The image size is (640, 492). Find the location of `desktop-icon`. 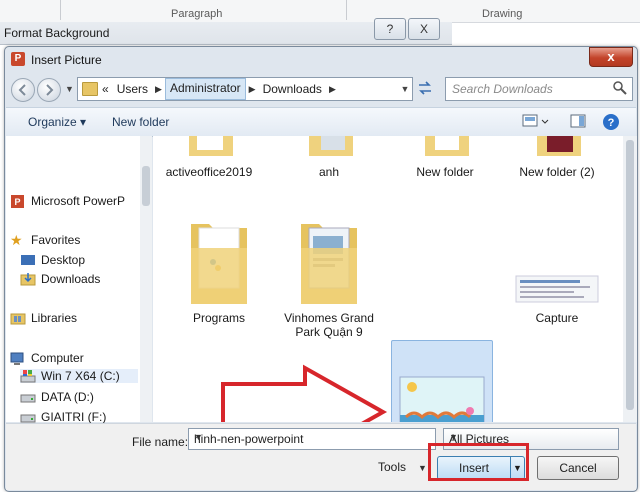

desktop-icon is located at coordinates (28, 260).